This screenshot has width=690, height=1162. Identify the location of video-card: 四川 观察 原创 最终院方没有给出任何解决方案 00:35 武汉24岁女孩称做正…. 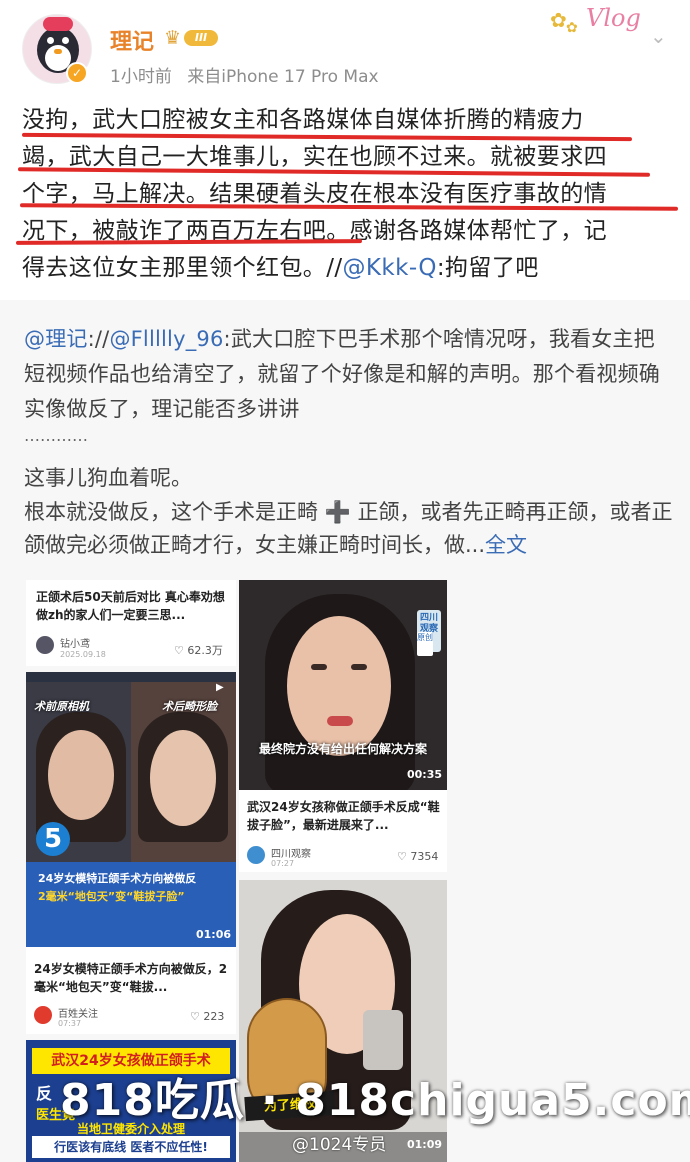
(343, 726).